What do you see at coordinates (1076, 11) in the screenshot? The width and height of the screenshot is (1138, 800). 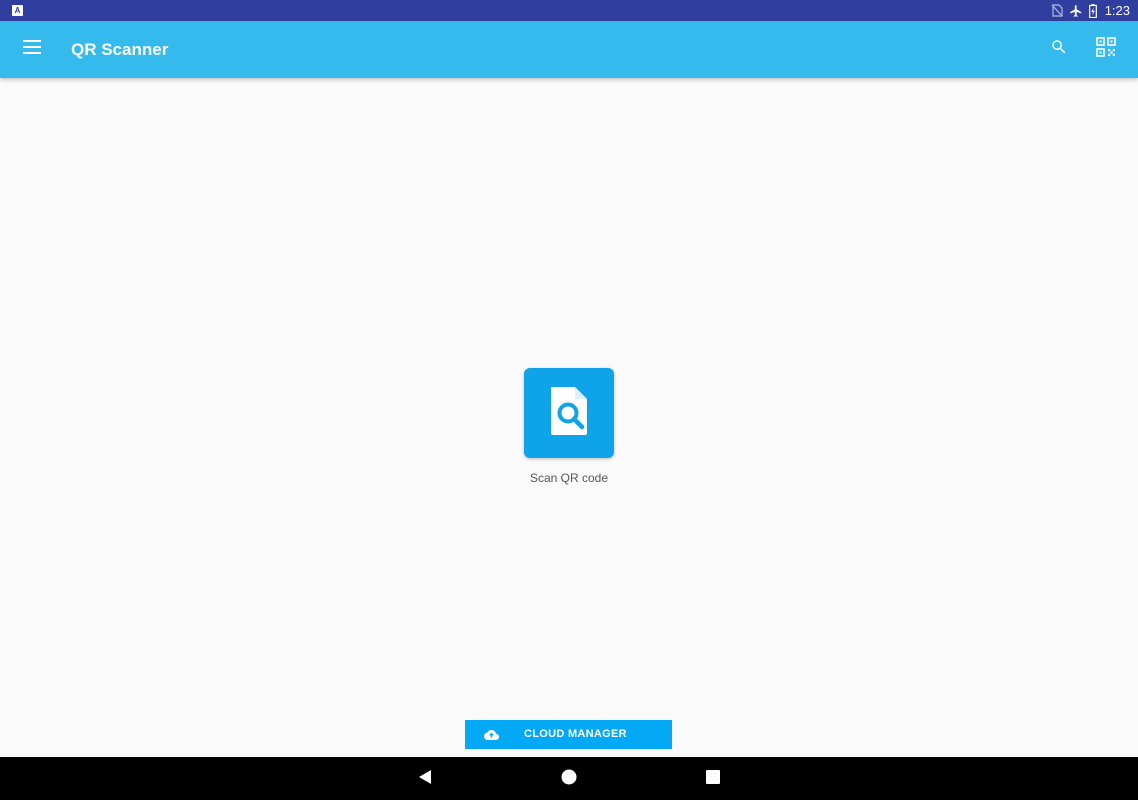 I see `airplane-mode-icon` at bounding box center [1076, 11].